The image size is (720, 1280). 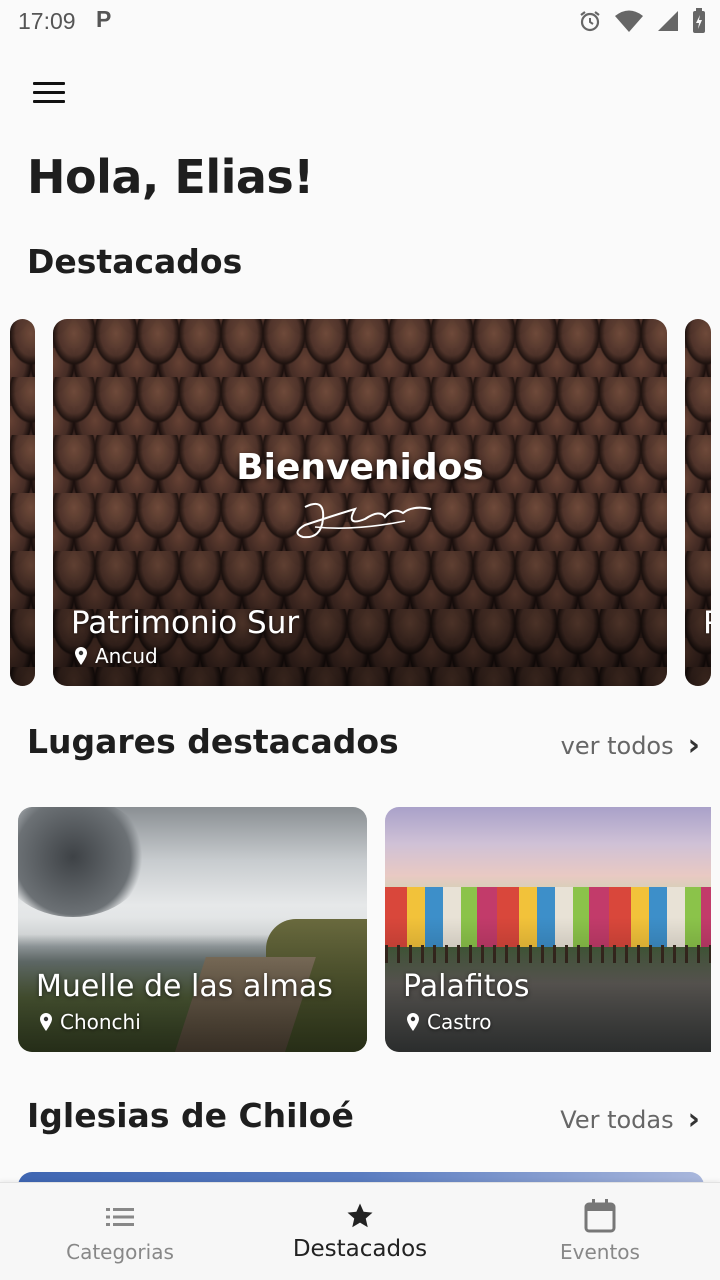 I want to click on nav-label: Destacados, so click(x=360, y=1249).